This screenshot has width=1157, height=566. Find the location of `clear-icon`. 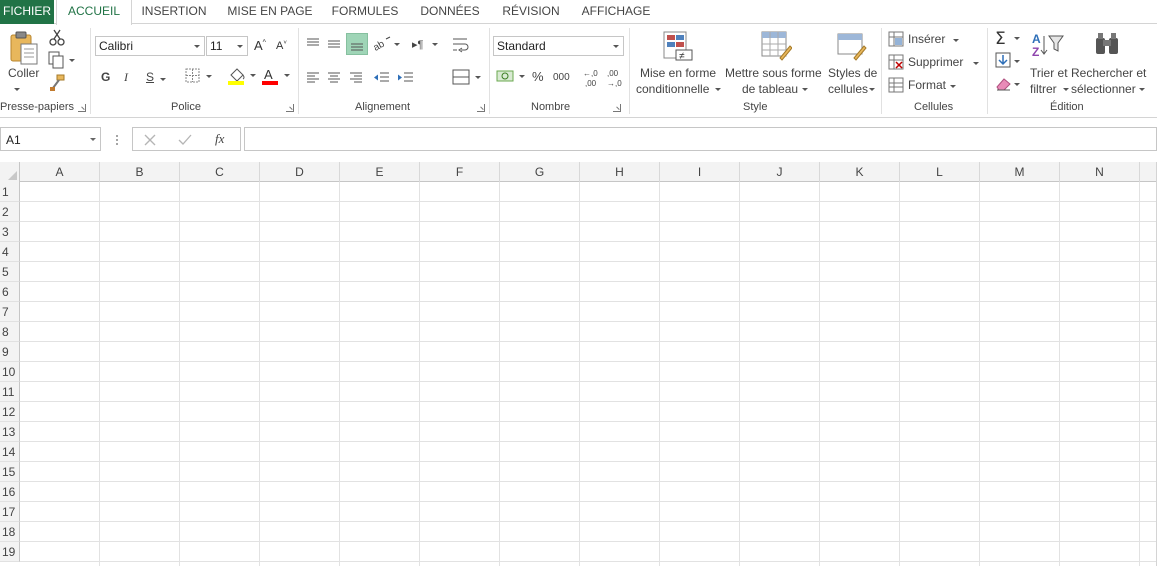

clear-icon is located at coordinates (1009, 84).